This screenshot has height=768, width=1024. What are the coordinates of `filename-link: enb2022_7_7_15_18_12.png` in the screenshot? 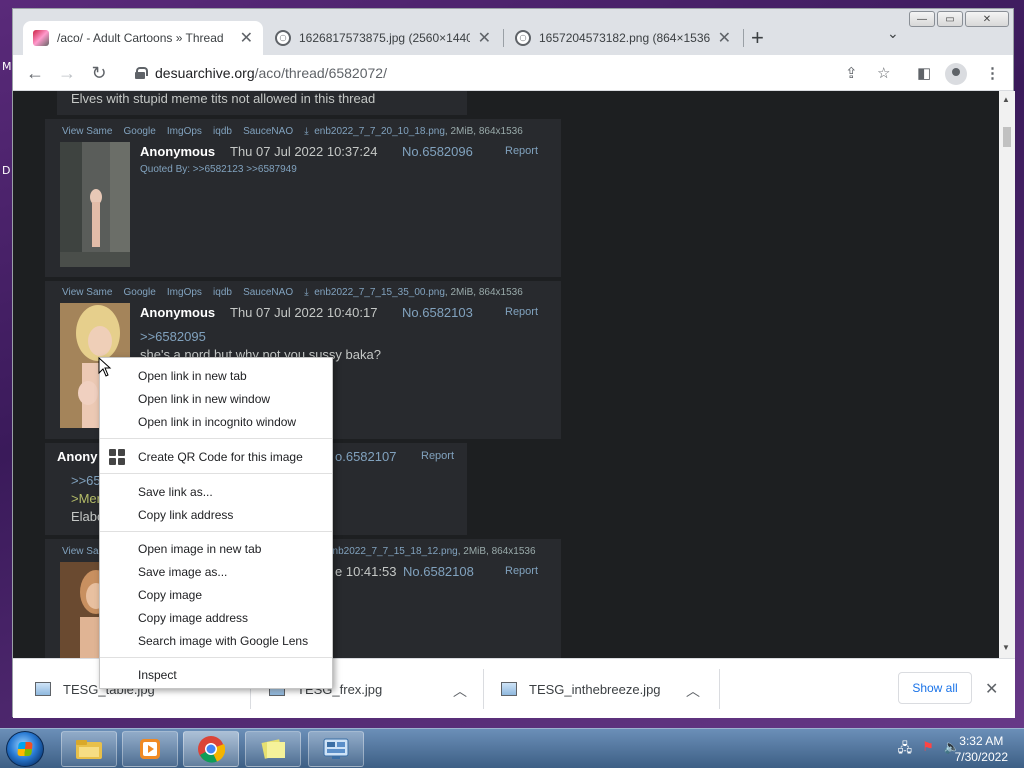 It's located at (392, 551).